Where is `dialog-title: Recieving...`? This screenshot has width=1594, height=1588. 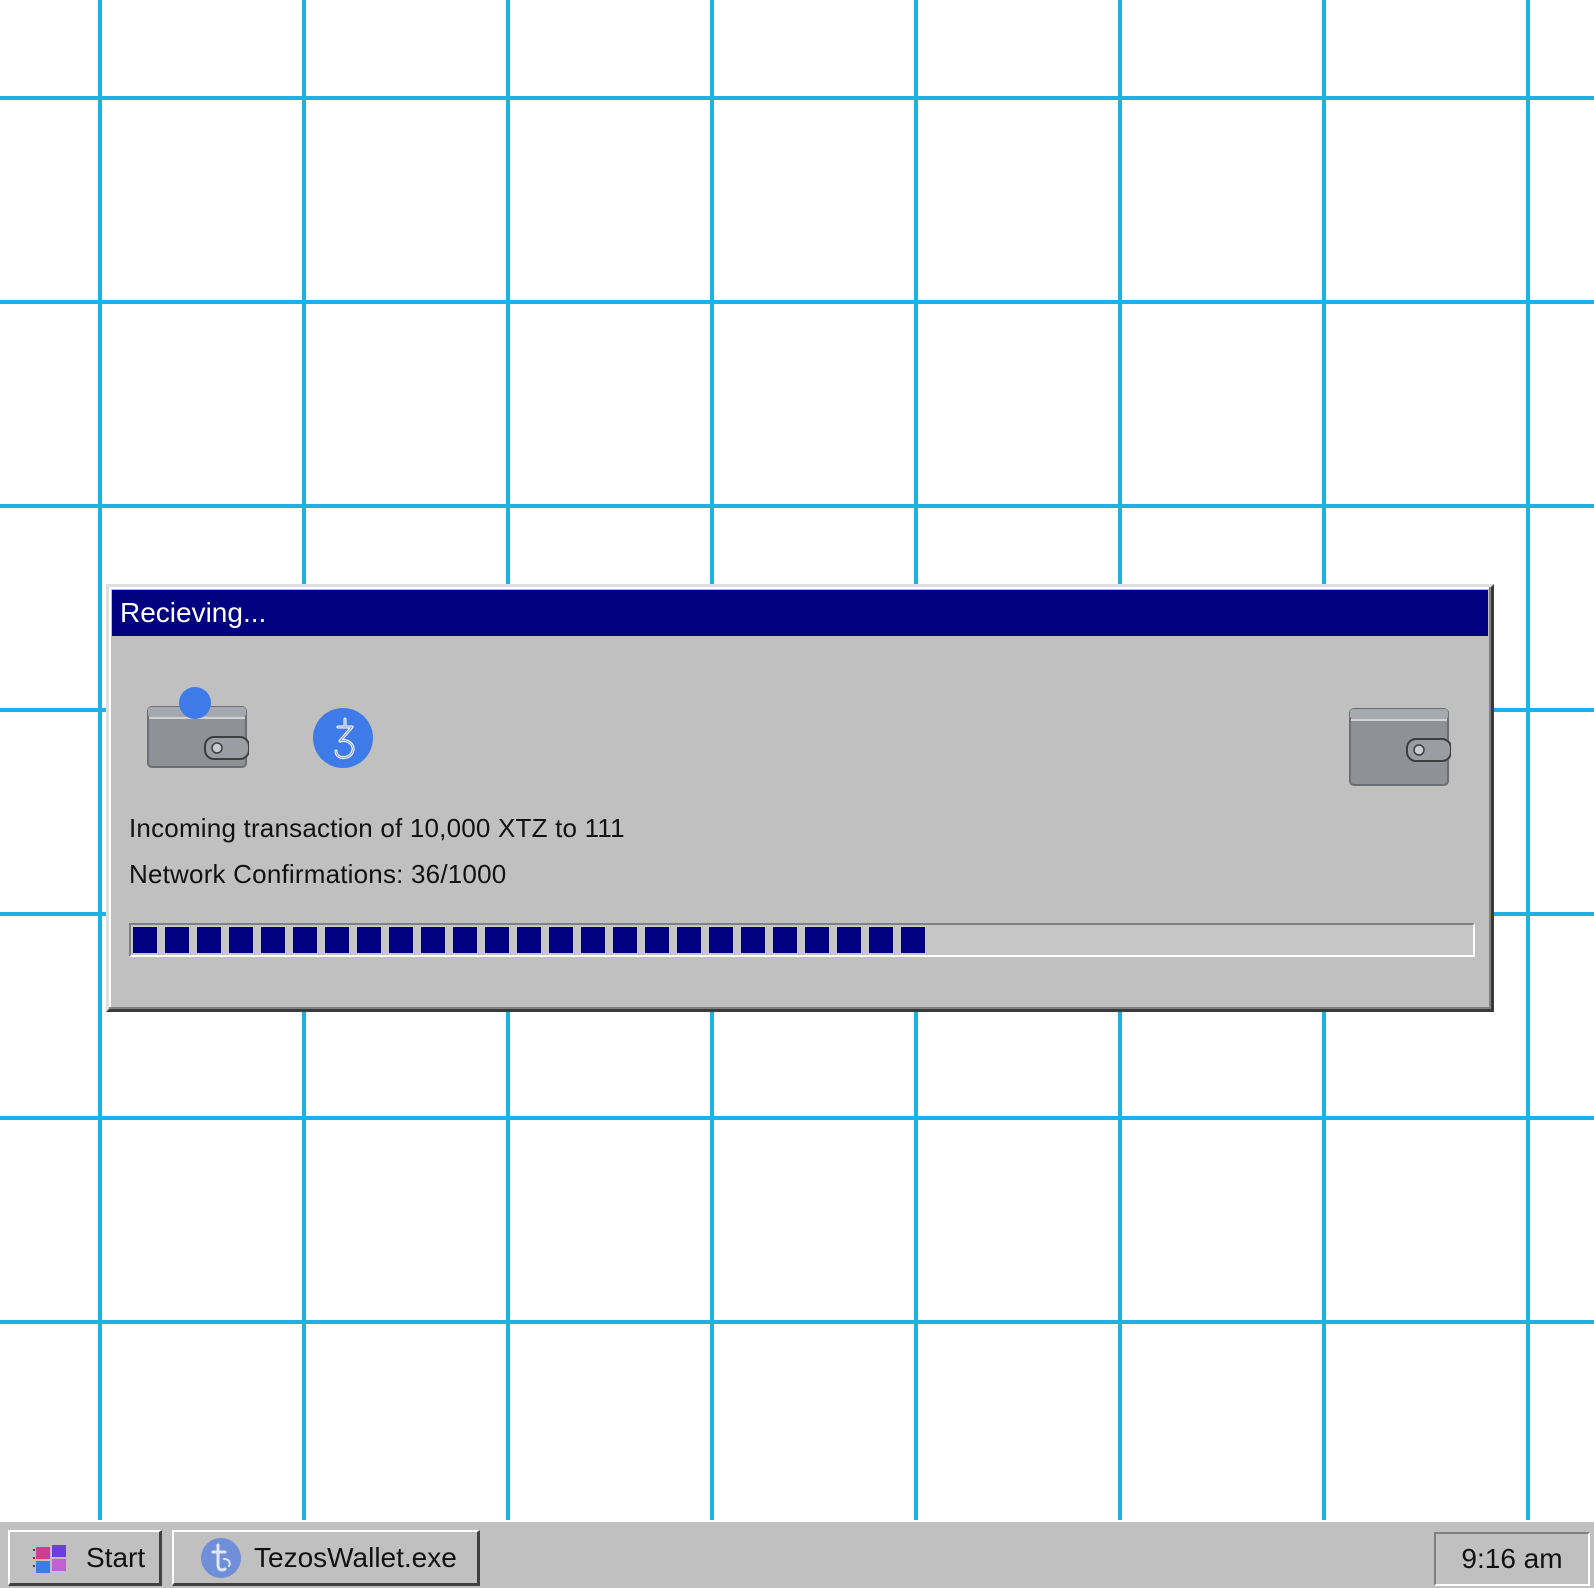 dialog-title: Recieving... is located at coordinates (193, 612).